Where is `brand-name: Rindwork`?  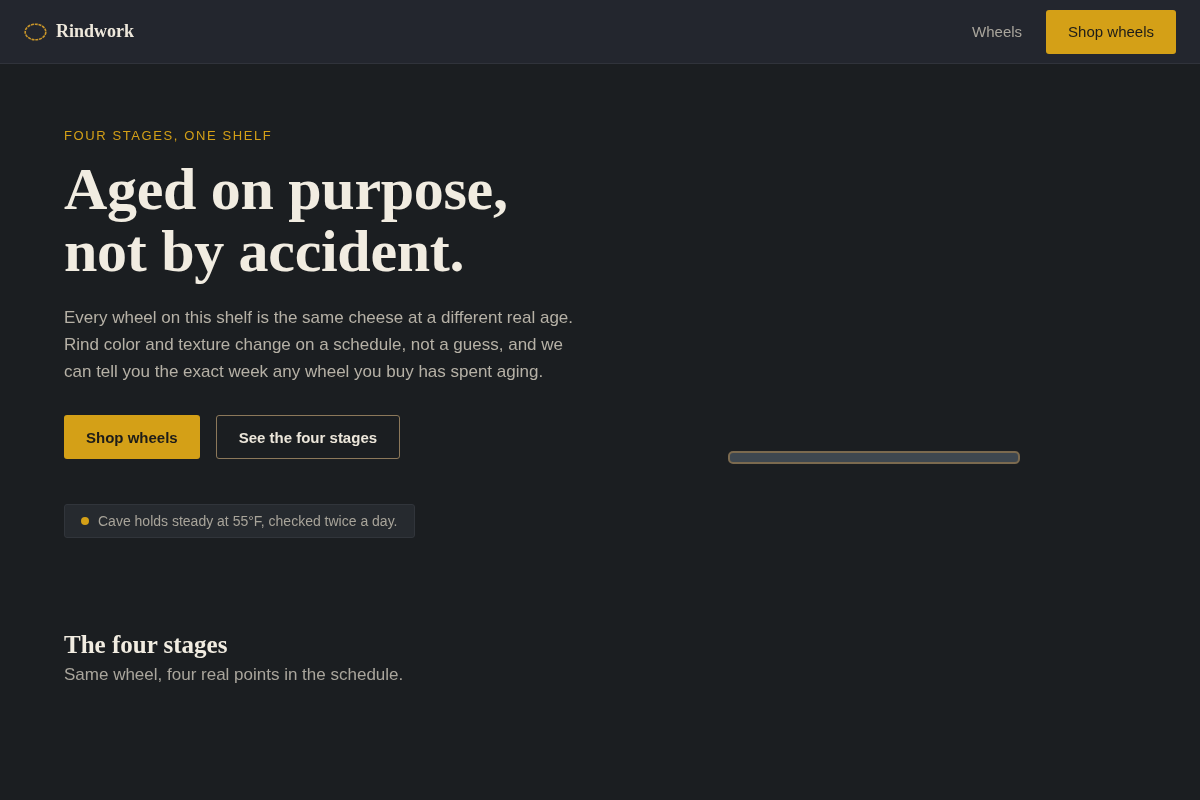
brand-name: Rindwork is located at coordinates (95, 31).